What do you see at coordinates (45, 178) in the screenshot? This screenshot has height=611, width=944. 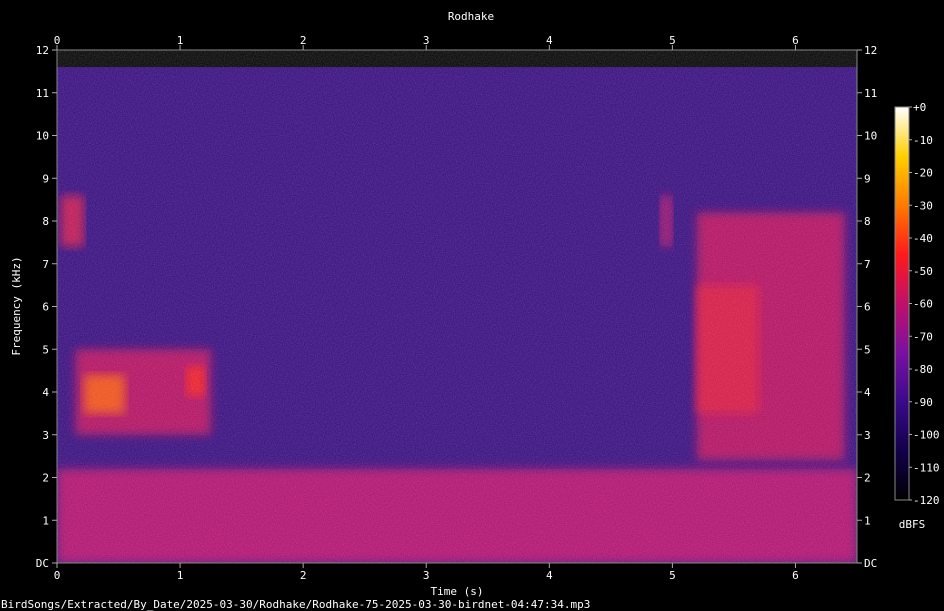 I see `y-tick-label-left-9: 9` at bounding box center [45, 178].